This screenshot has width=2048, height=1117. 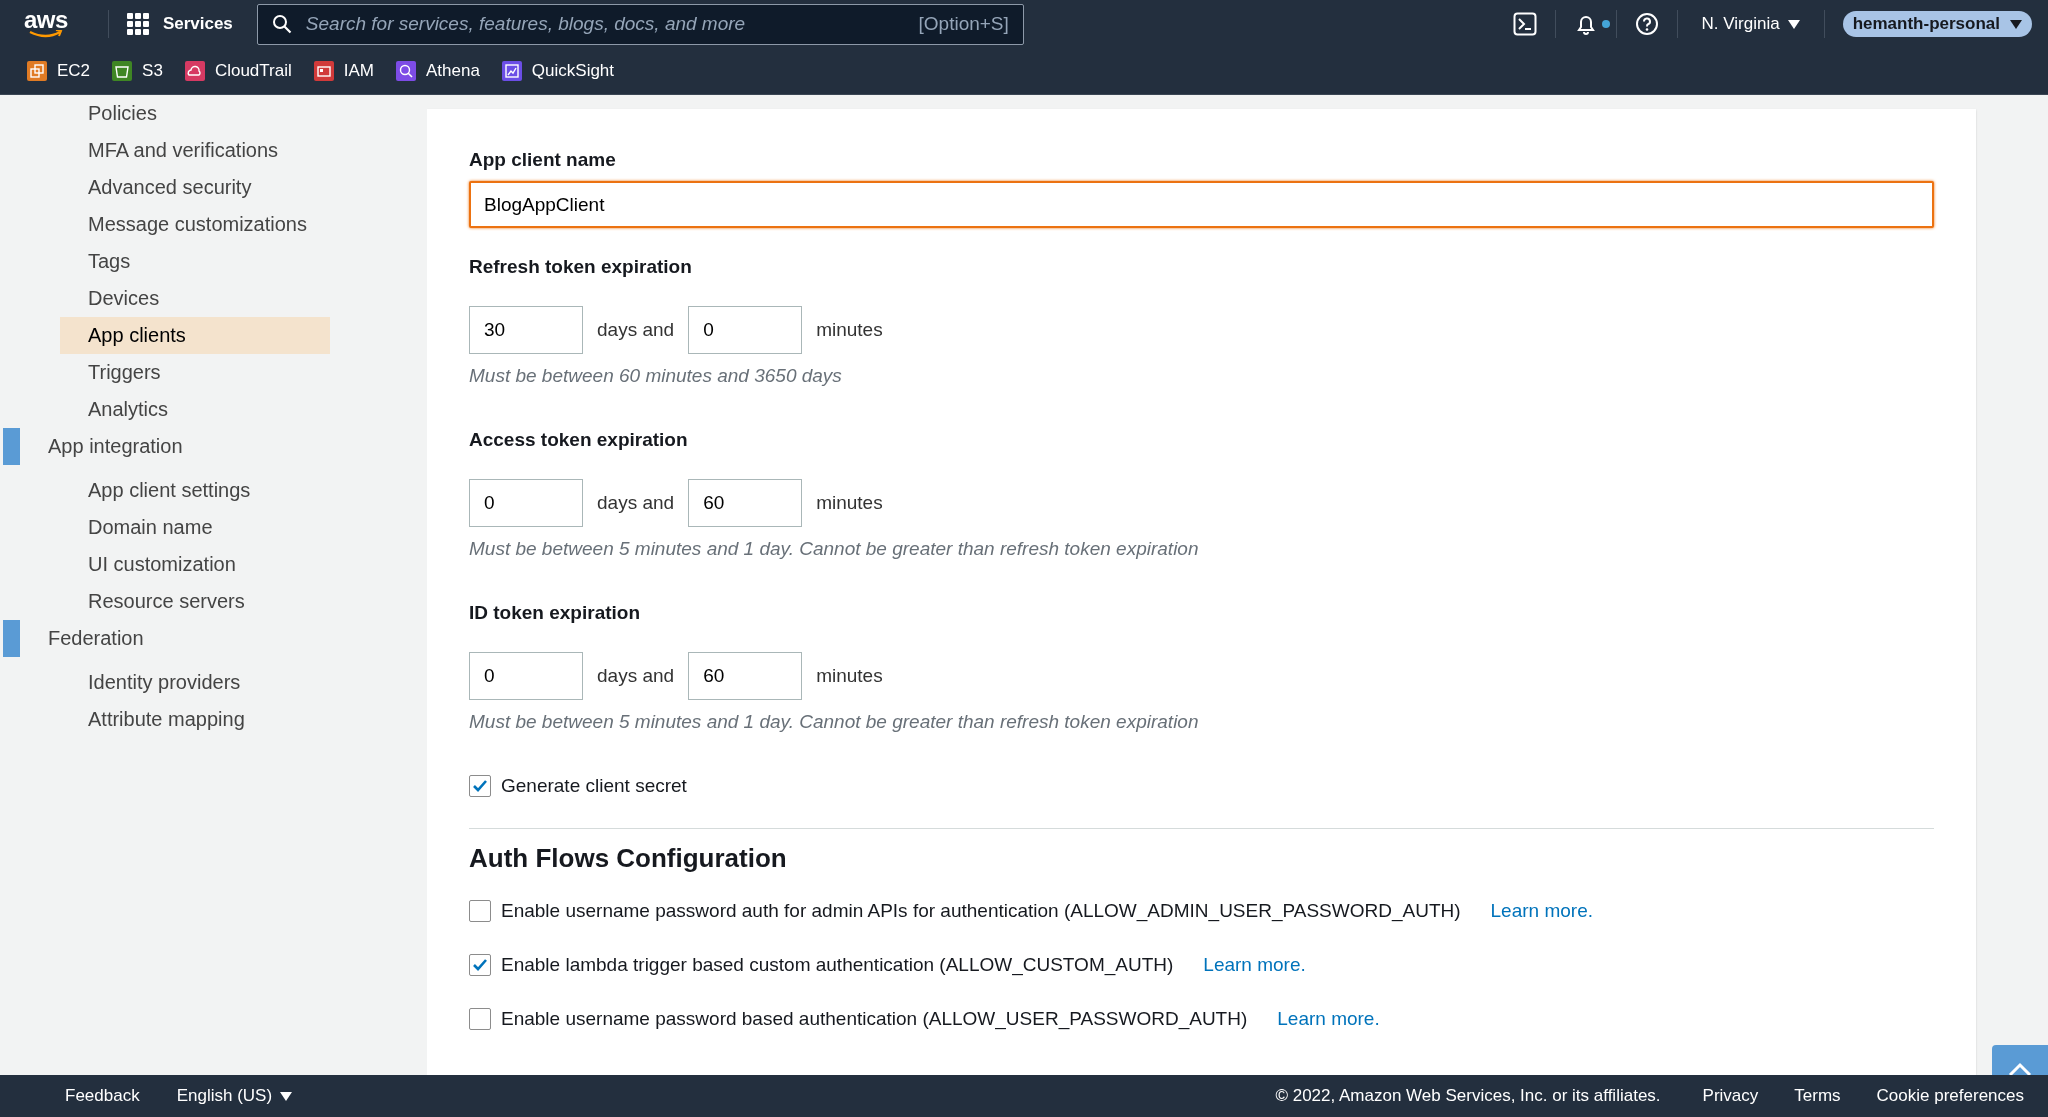 What do you see at coordinates (1468, 1096) in the screenshot?
I see `copyright-text: © 2022, Amazon Web Services, Inc. or its affiliates.` at bounding box center [1468, 1096].